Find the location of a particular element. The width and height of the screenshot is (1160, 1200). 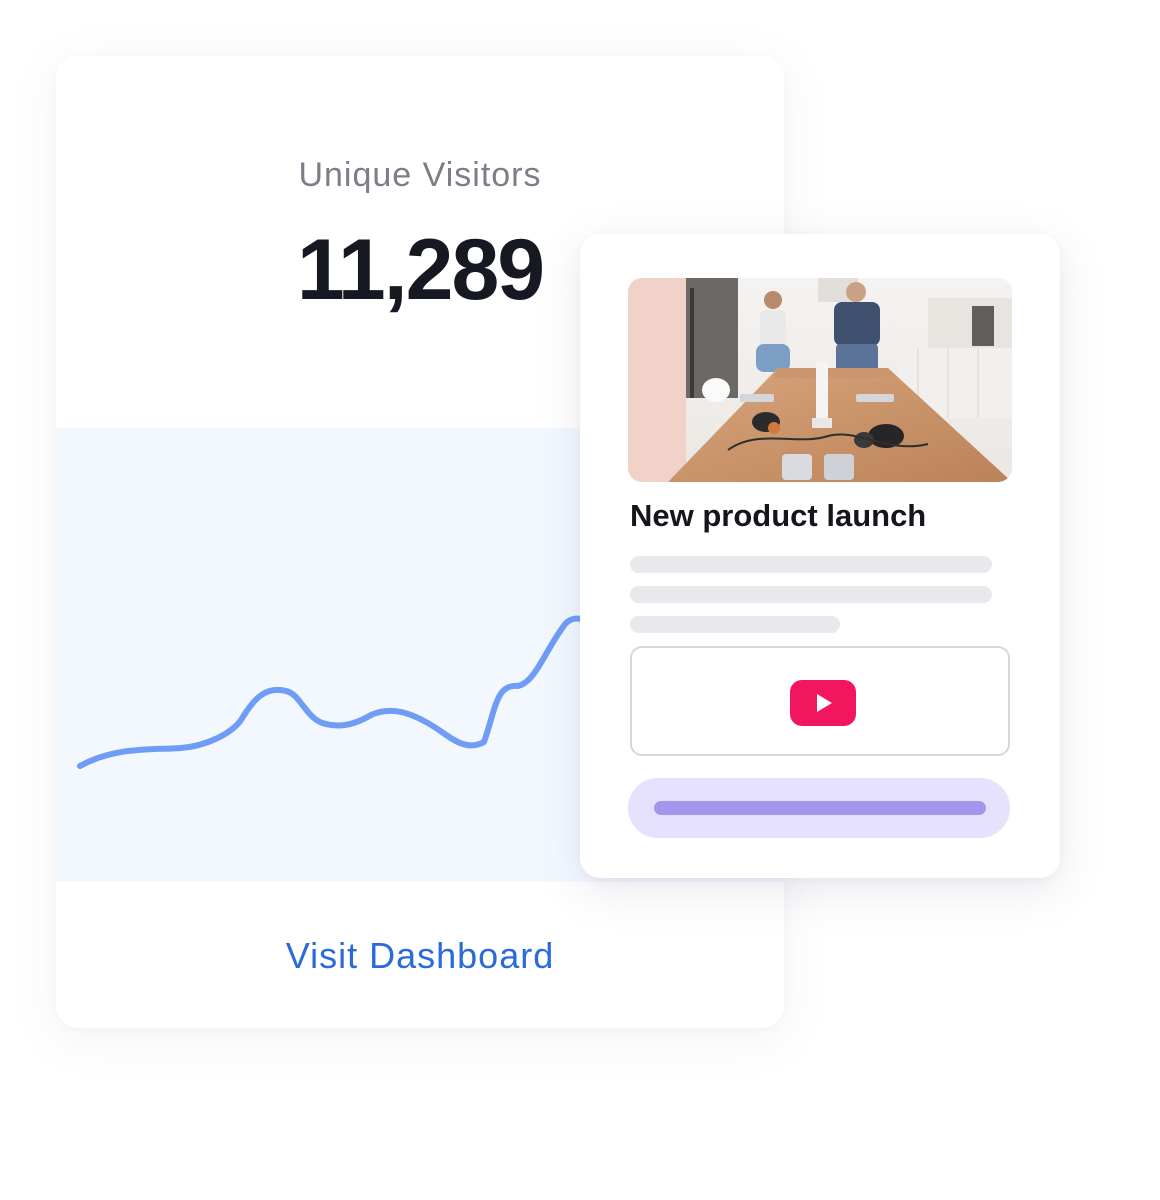

visit-dashboard-link: Visit Dashboard is located at coordinates (420, 956).